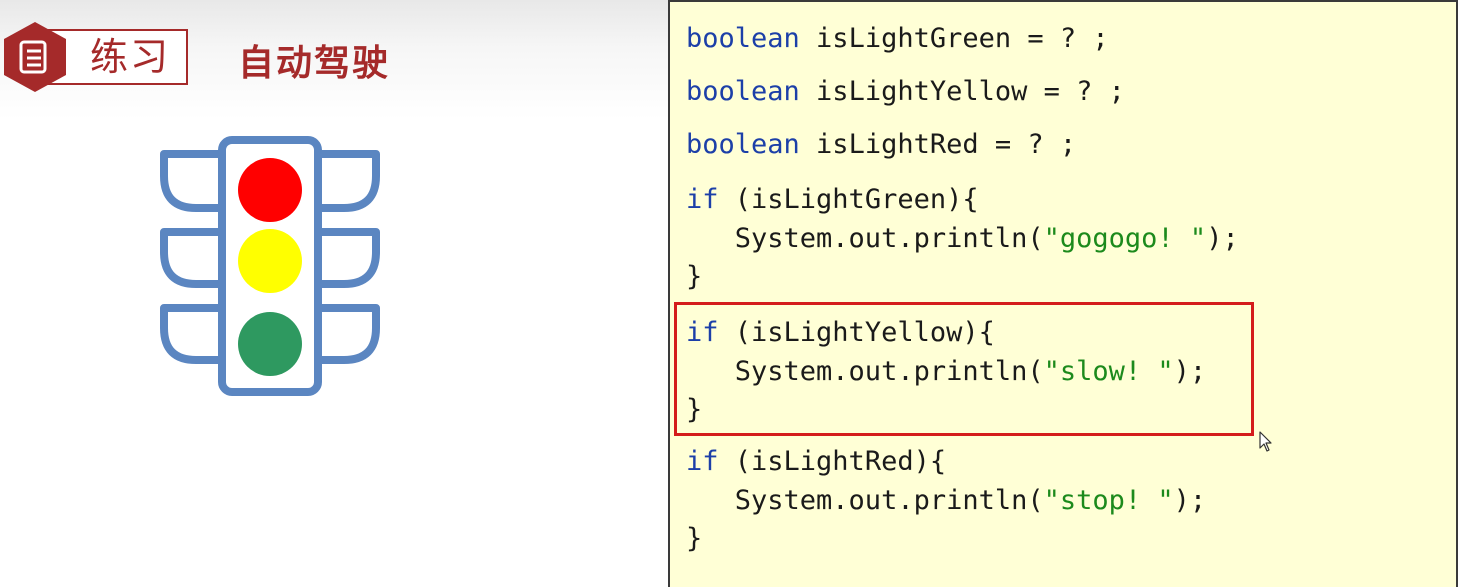  I want to click on traffic-light-icon, so click(270, 266).